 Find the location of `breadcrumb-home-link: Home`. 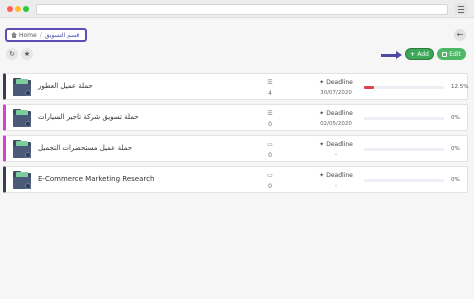

breadcrumb-home-link: Home is located at coordinates (28, 35).